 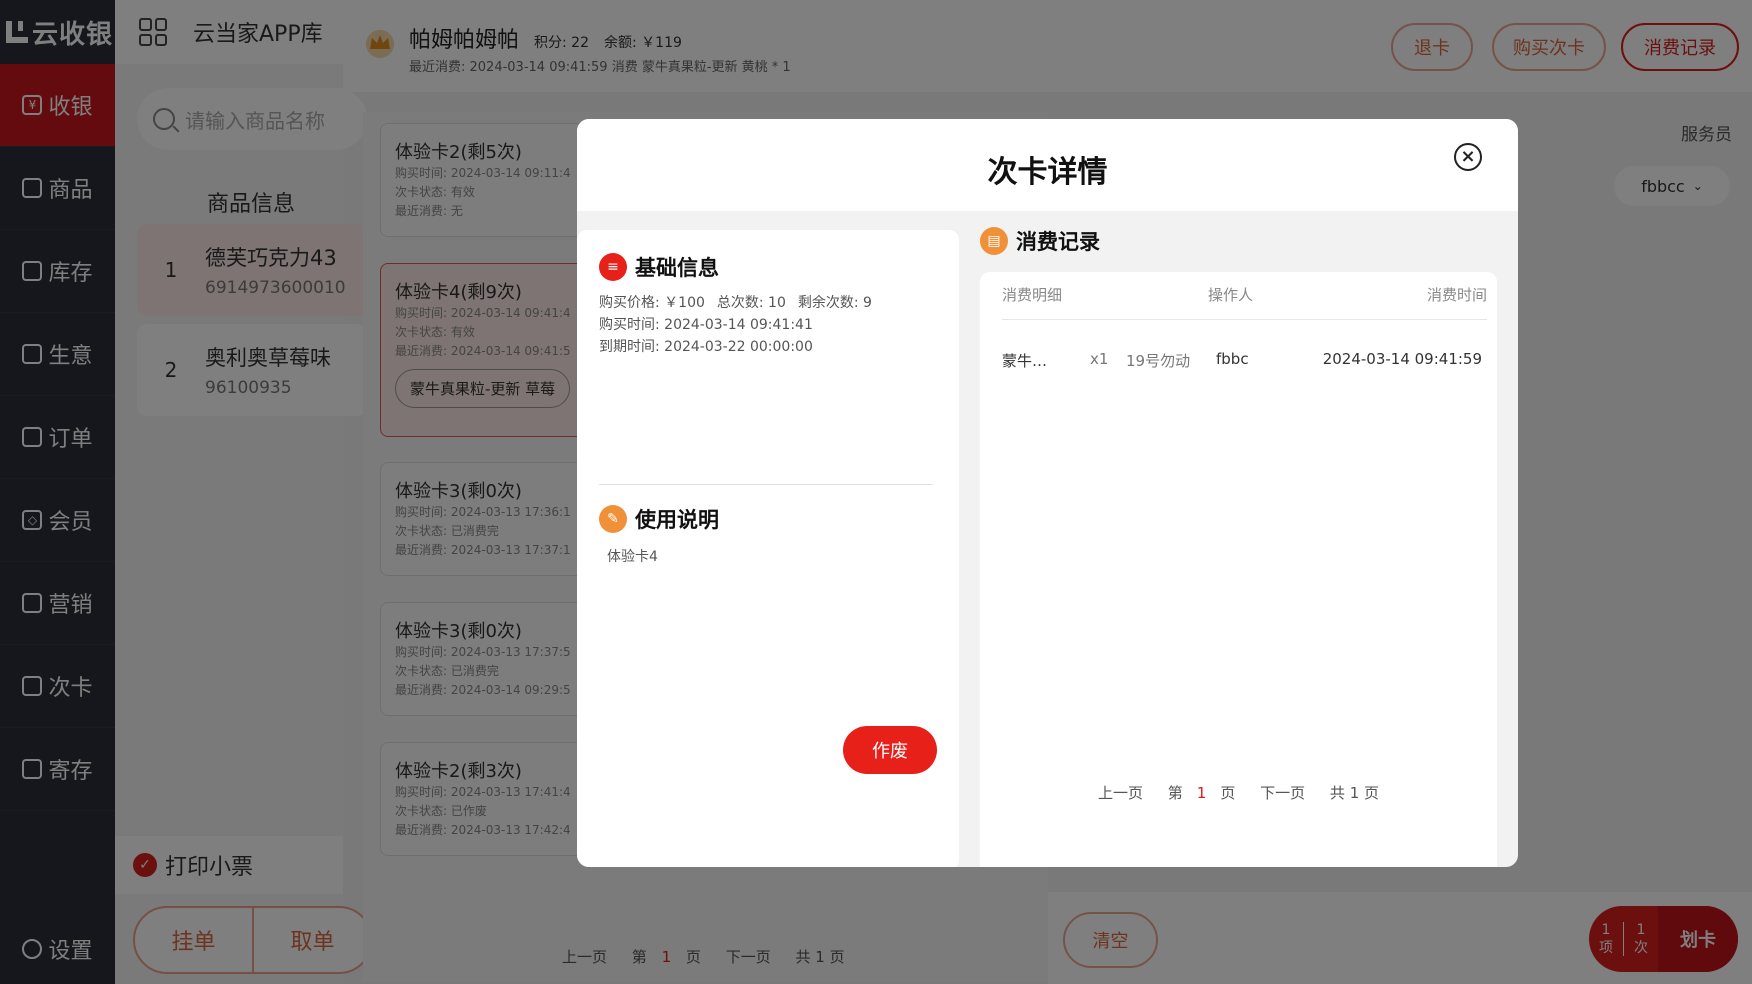 I want to click on record-operator: fbbc, so click(x=1232, y=359).